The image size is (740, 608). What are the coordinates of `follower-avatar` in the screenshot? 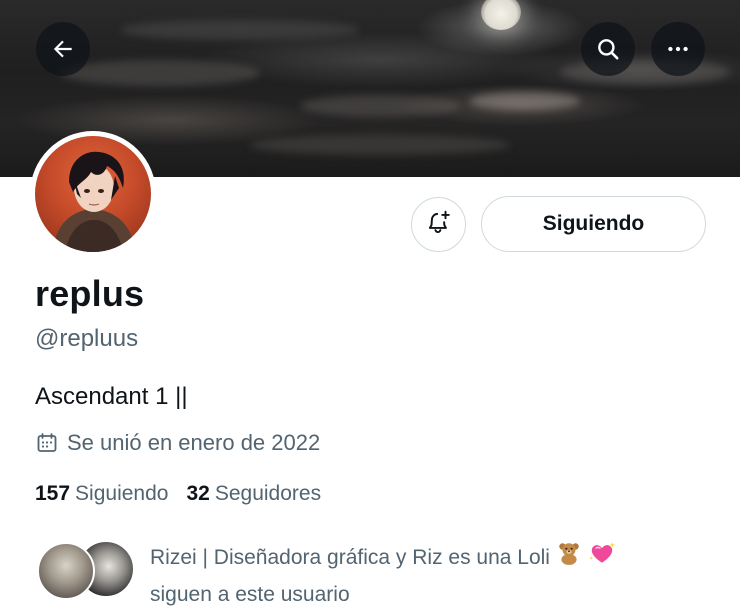 It's located at (66, 571).